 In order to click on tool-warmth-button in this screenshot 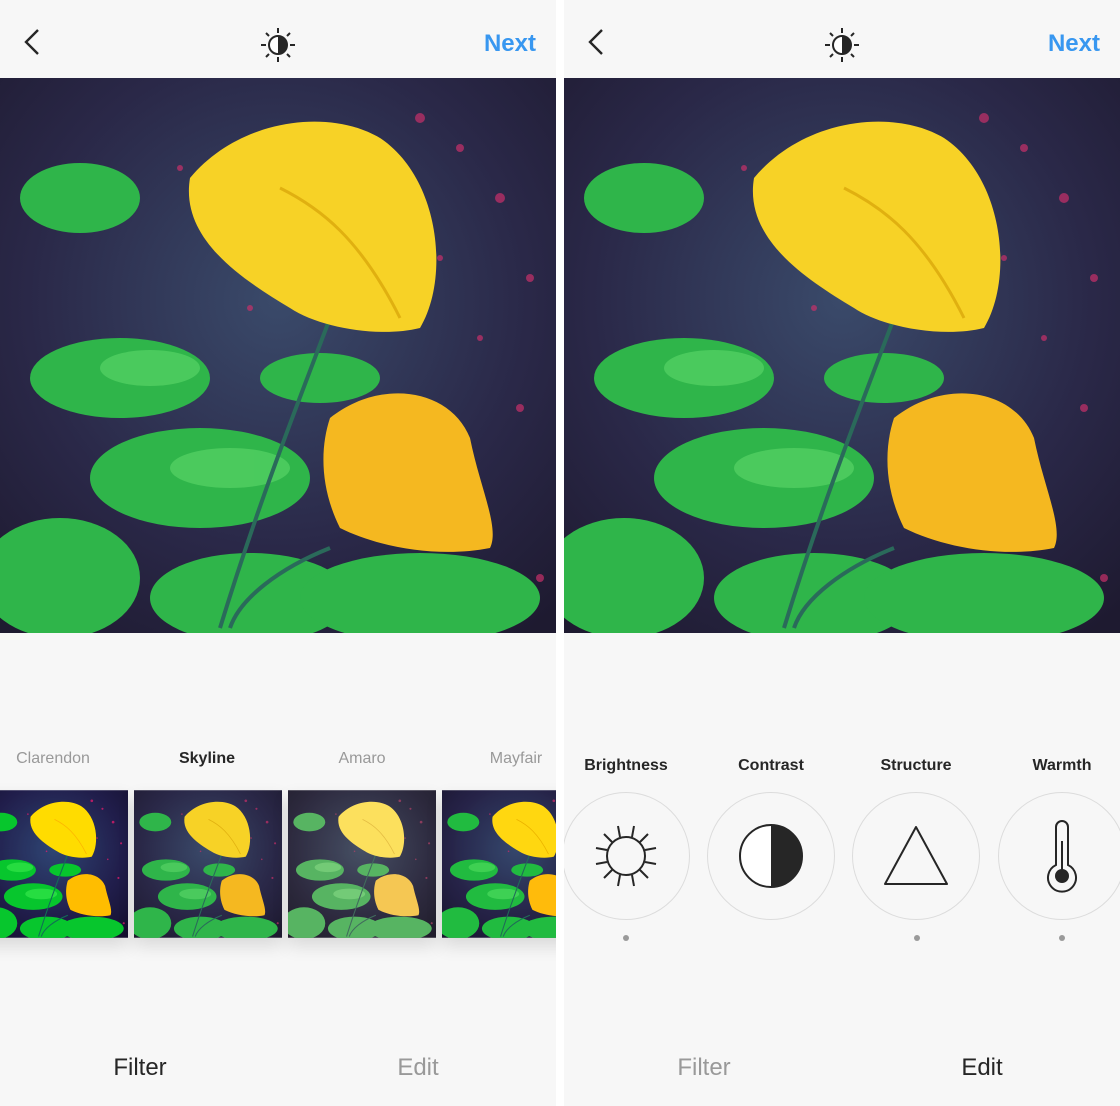, I will do `click(1059, 856)`.